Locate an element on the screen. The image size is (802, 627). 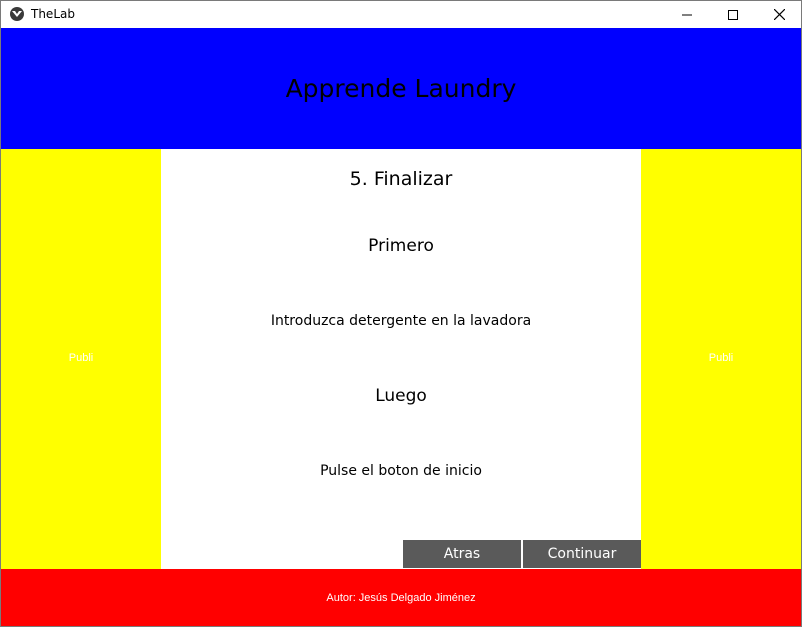
then-instruction: Pulse el boton de inicio is located at coordinates (401, 471).